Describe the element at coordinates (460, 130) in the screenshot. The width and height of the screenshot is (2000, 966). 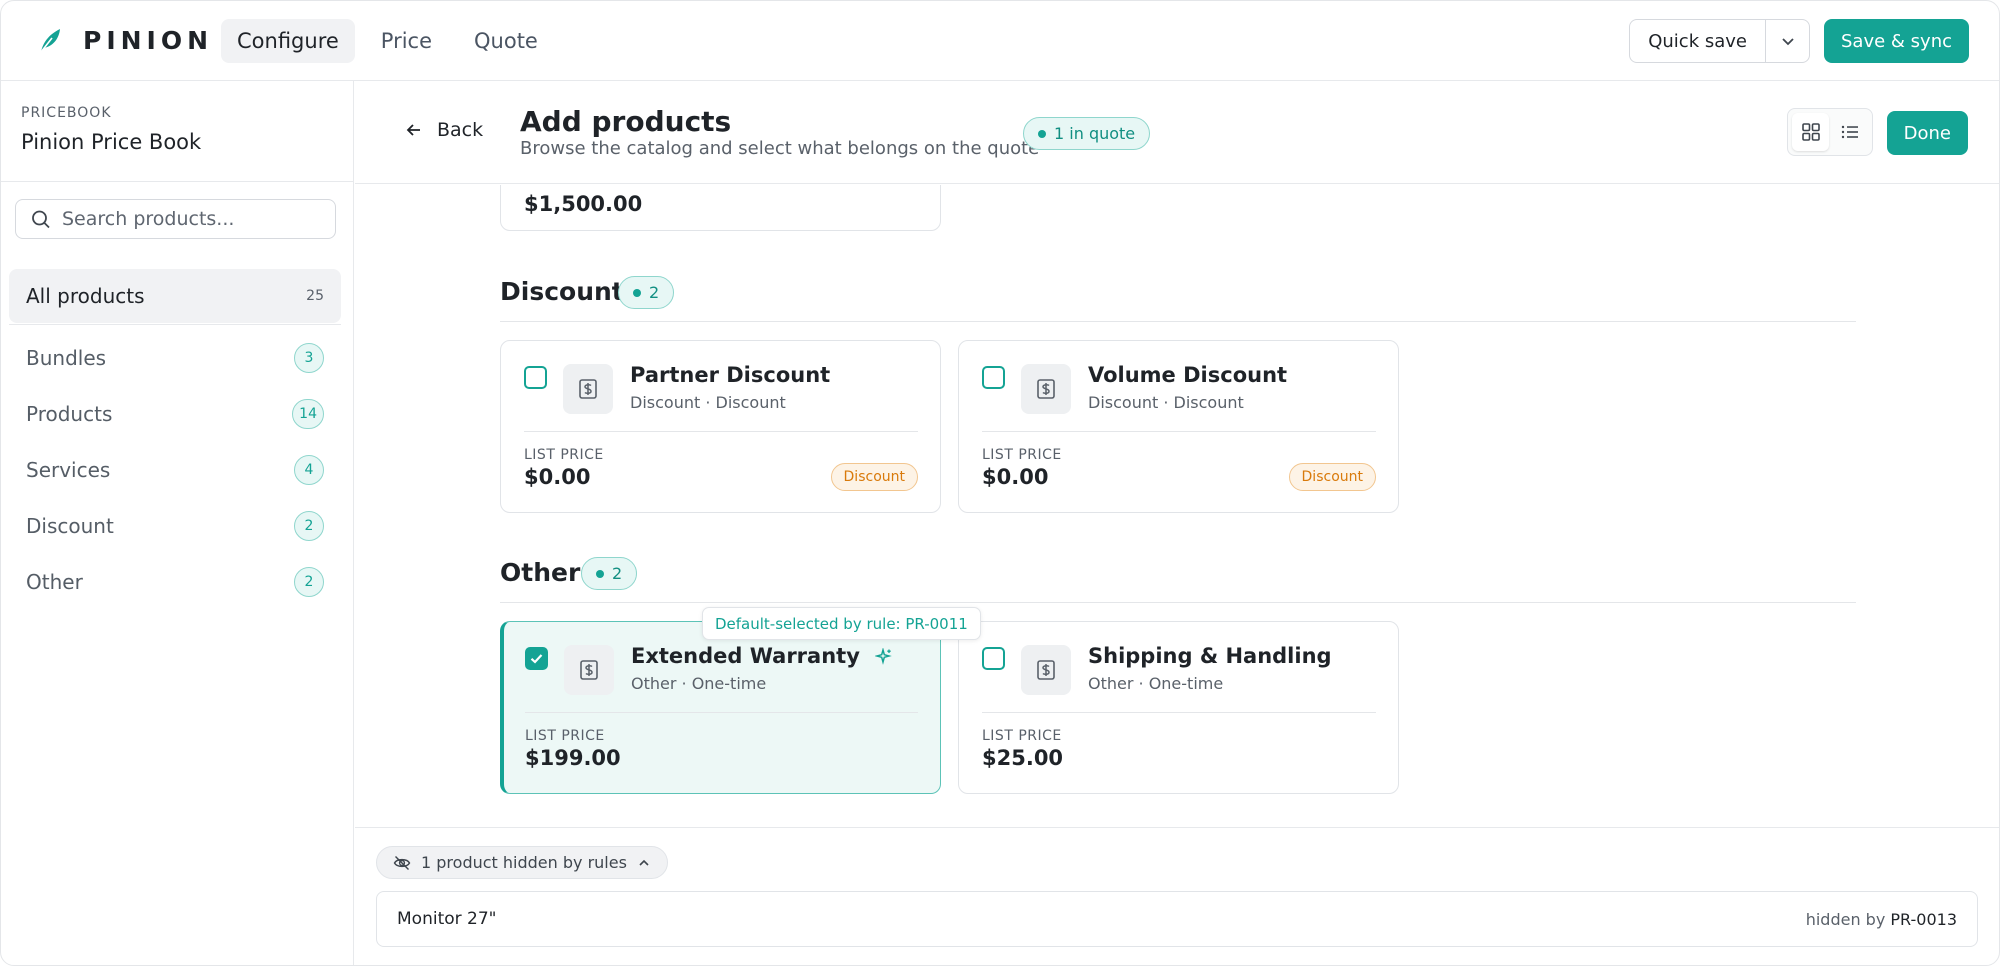
I see `back-label: Back` at that location.